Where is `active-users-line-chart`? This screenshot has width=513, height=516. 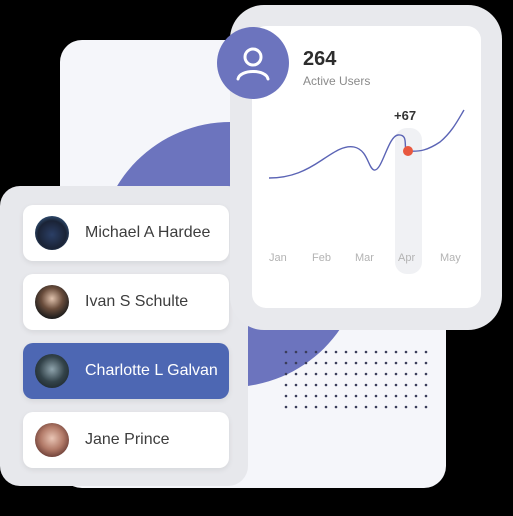 active-users-line-chart is located at coordinates (366, 144).